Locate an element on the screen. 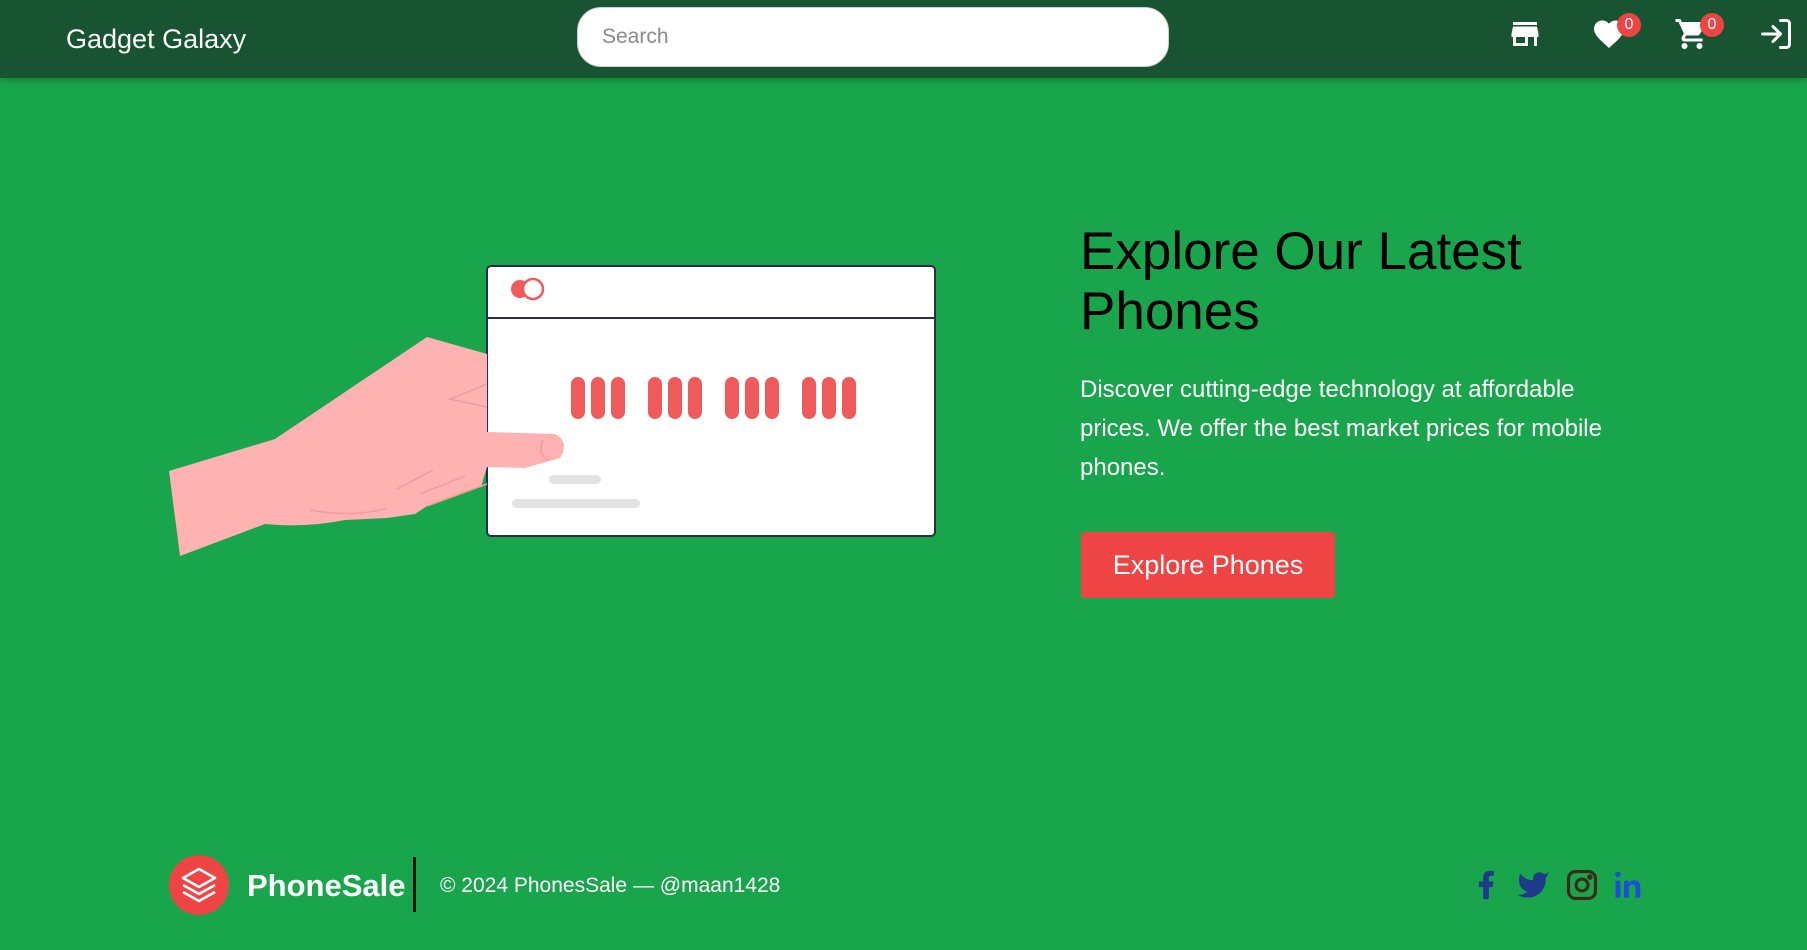 This screenshot has height=950, width=1807. wishlist-count-badge: 0 is located at coordinates (1629, 25).